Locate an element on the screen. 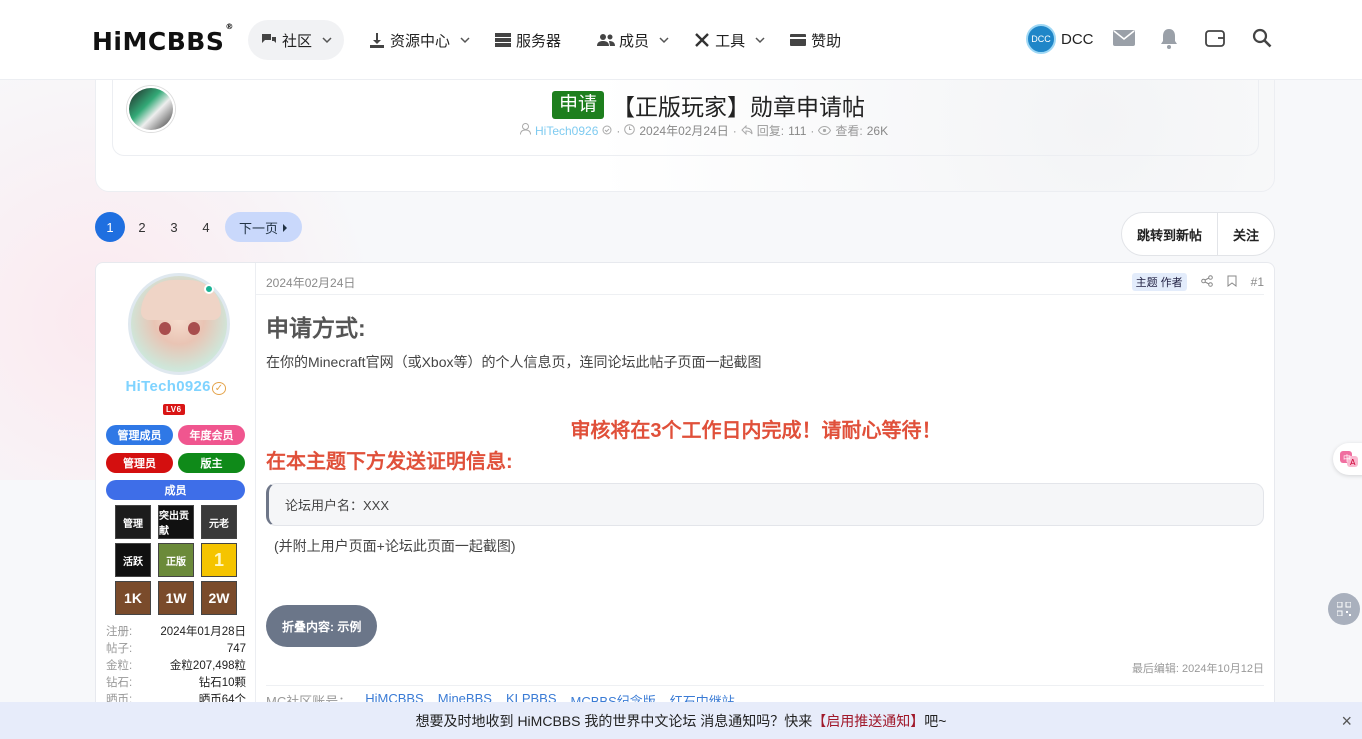 This screenshot has width=1362, height=739. views-count: 26K is located at coordinates (877, 130).